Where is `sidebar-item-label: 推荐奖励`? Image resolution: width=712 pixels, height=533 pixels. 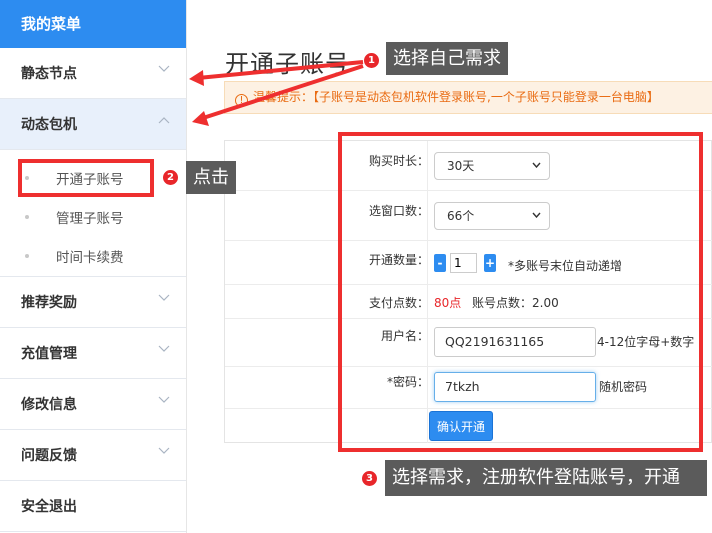 sidebar-item-label: 推荐奖励 is located at coordinates (49, 303).